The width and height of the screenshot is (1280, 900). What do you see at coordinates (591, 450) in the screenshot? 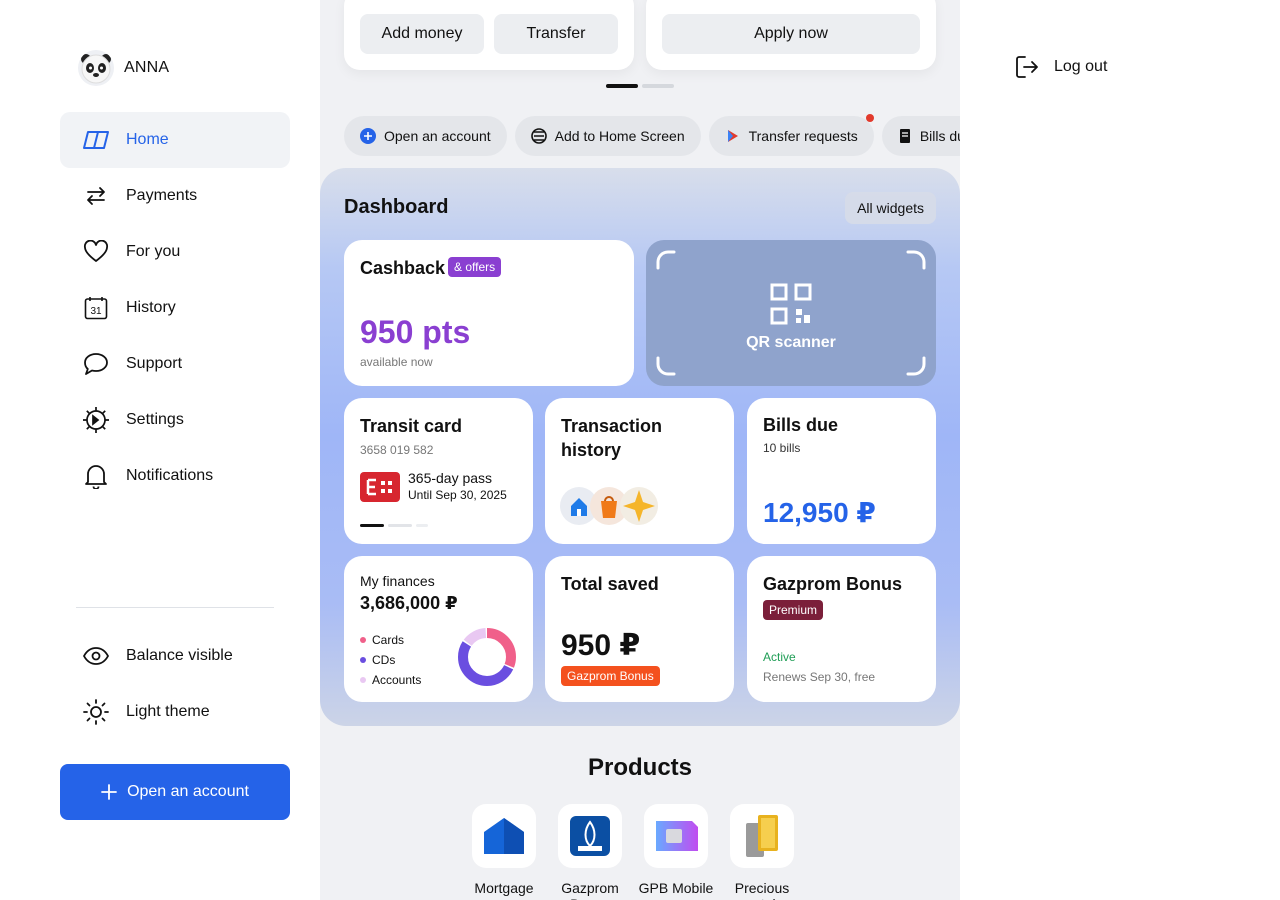
I see `transactions-title-2: history` at bounding box center [591, 450].